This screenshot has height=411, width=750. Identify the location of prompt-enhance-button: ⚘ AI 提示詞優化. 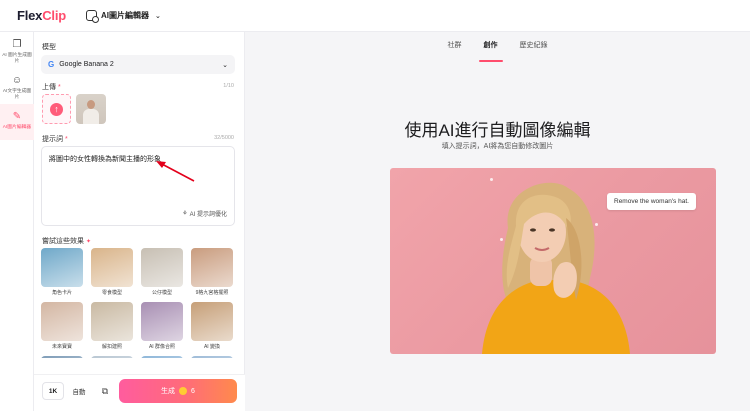
(204, 213).